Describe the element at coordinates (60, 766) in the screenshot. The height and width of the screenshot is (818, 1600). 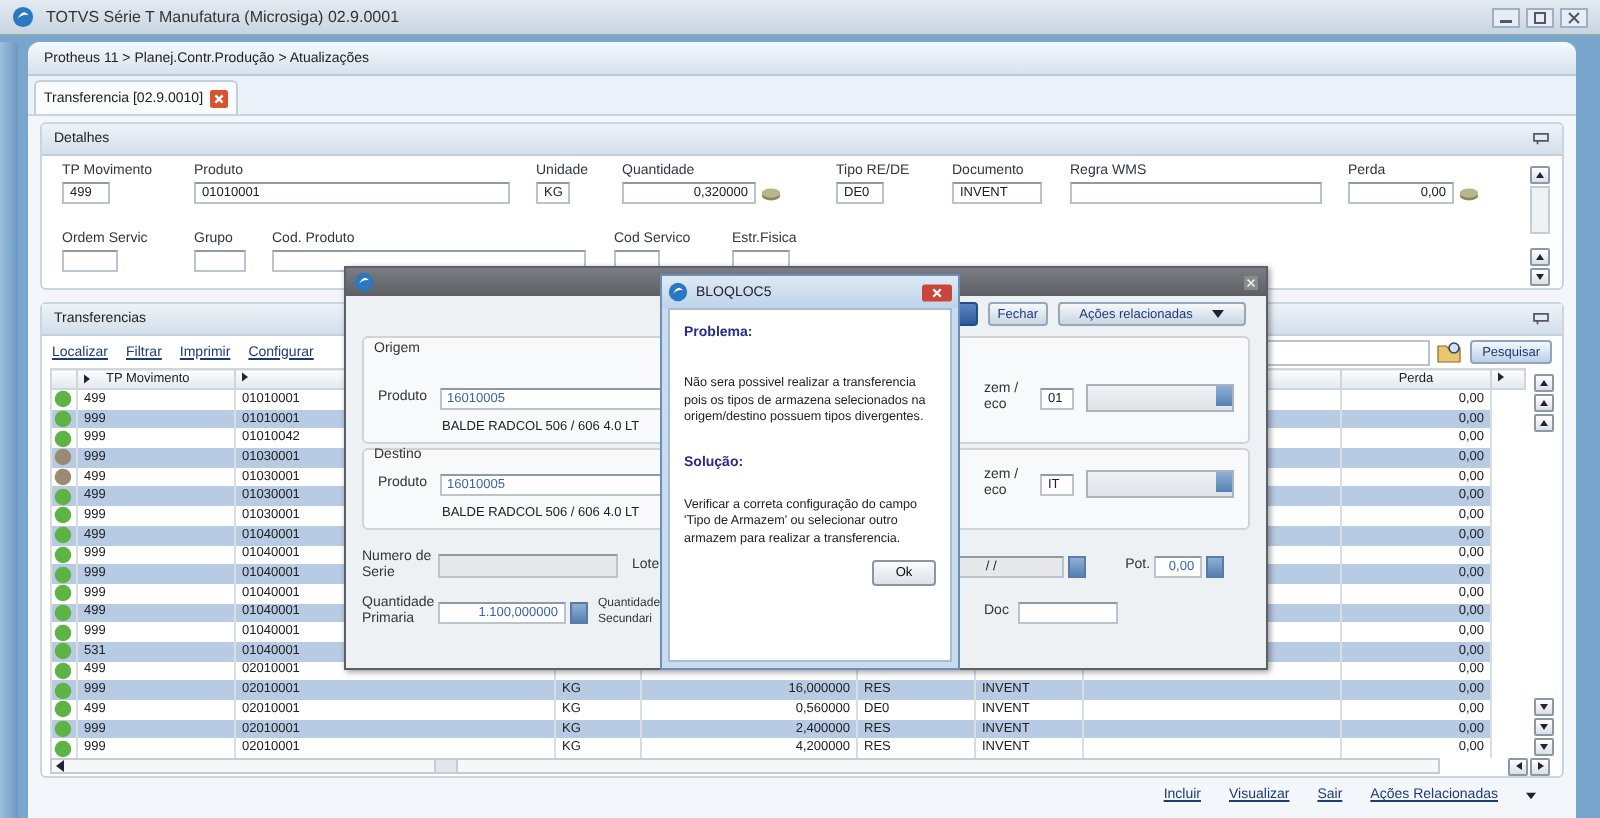
I see `scroll-left-icon` at that location.